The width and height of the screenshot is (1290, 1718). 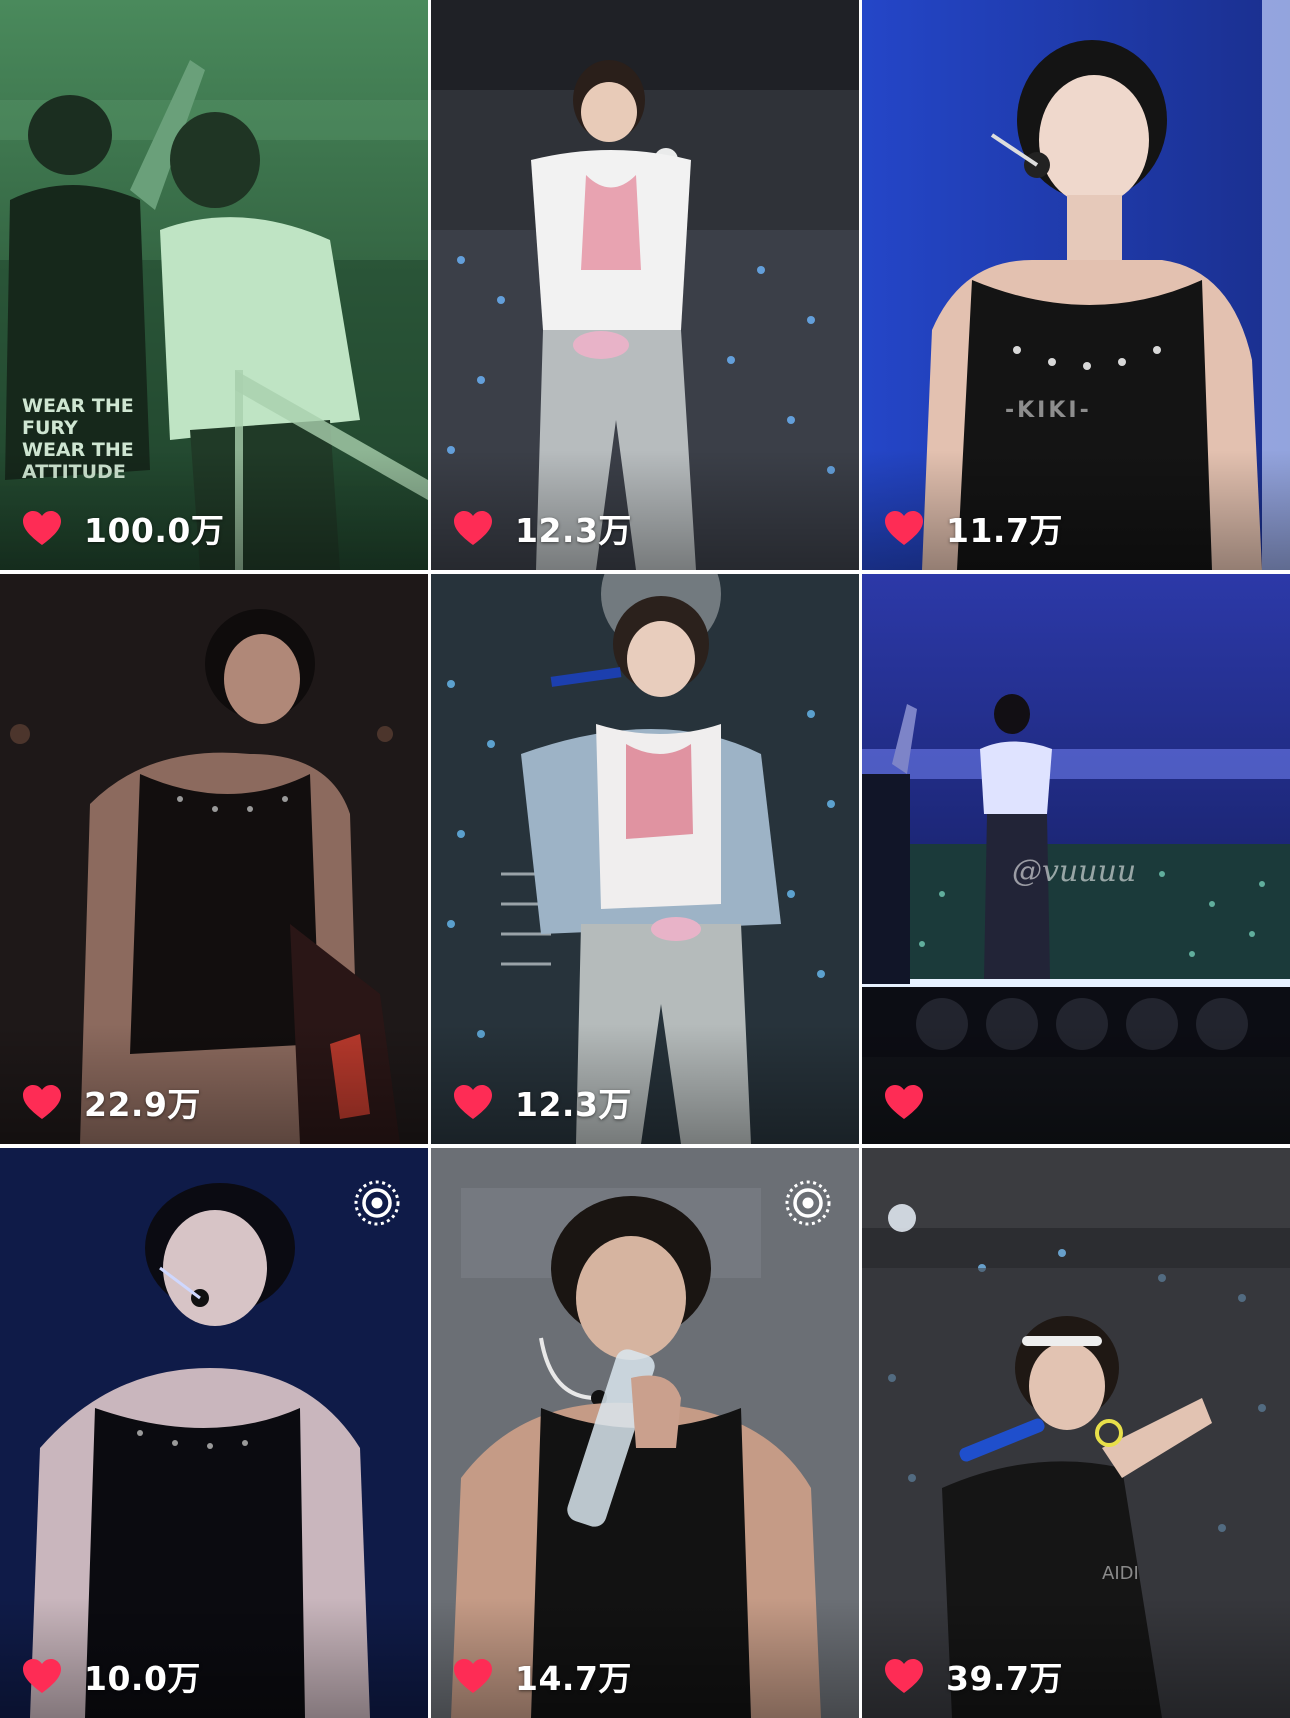 I want to click on photo-thumbnail: -KIKI-, so click(x=1076, y=285).